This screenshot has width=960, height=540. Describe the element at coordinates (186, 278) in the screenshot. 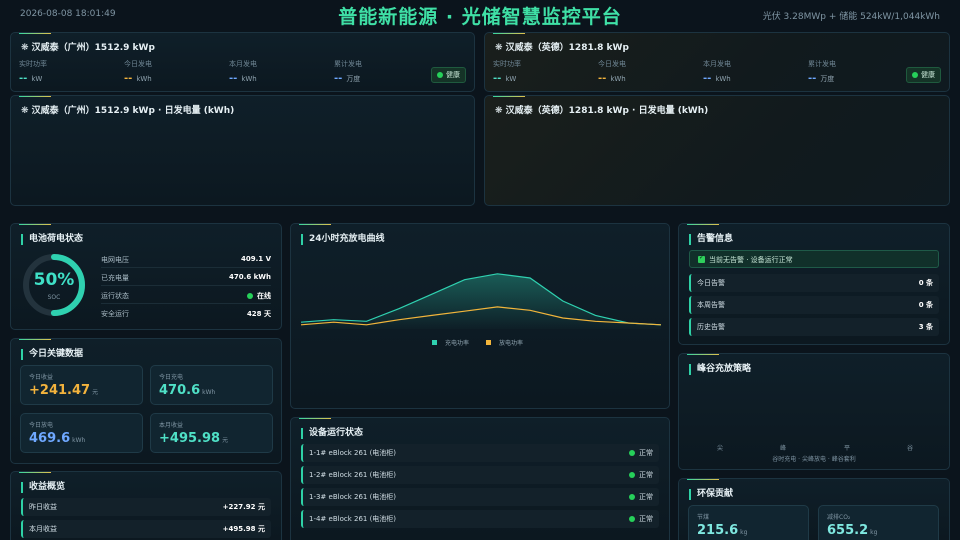

I see `charged-energy-row: 已充电量 470.6 kWh` at that location.